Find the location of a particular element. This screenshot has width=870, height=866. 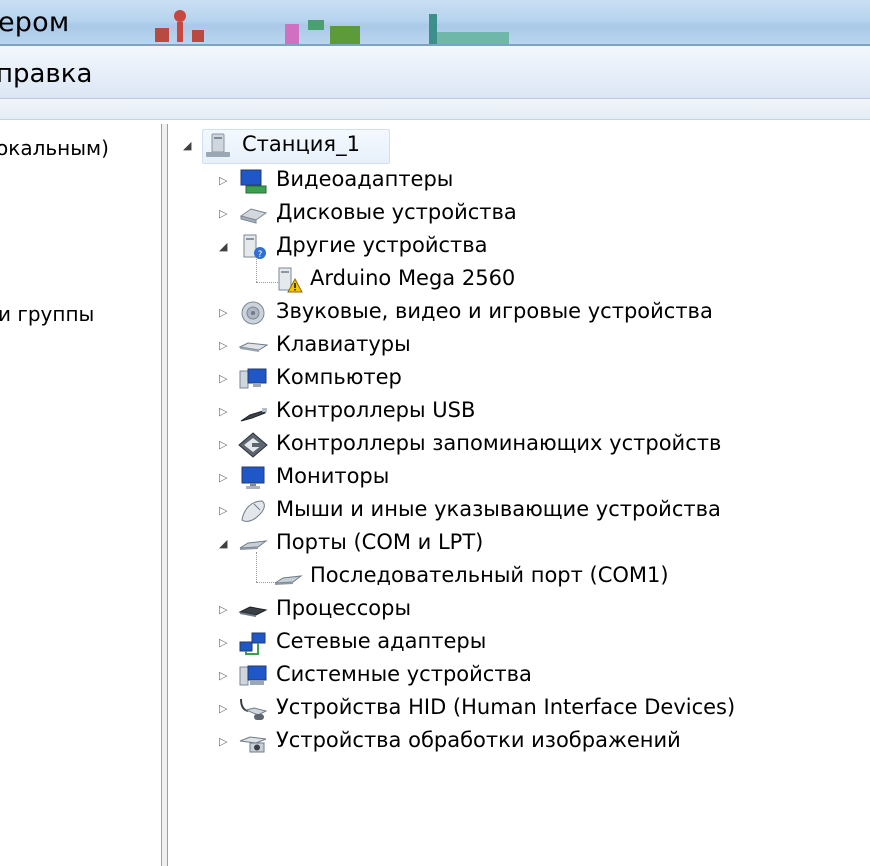

hid-icon is located at coordinates (254, 709).